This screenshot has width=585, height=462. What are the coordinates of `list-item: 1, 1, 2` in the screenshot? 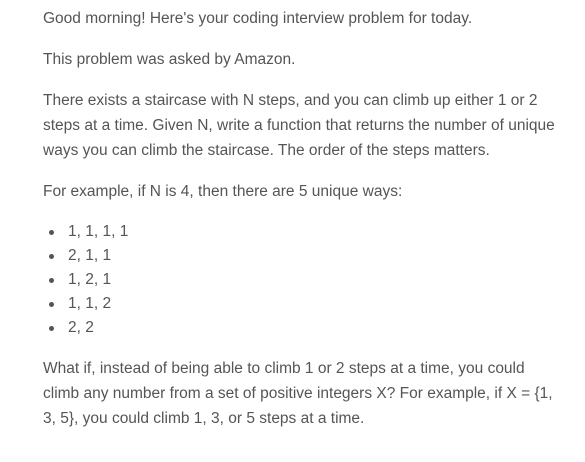 It's located at (307, 304).